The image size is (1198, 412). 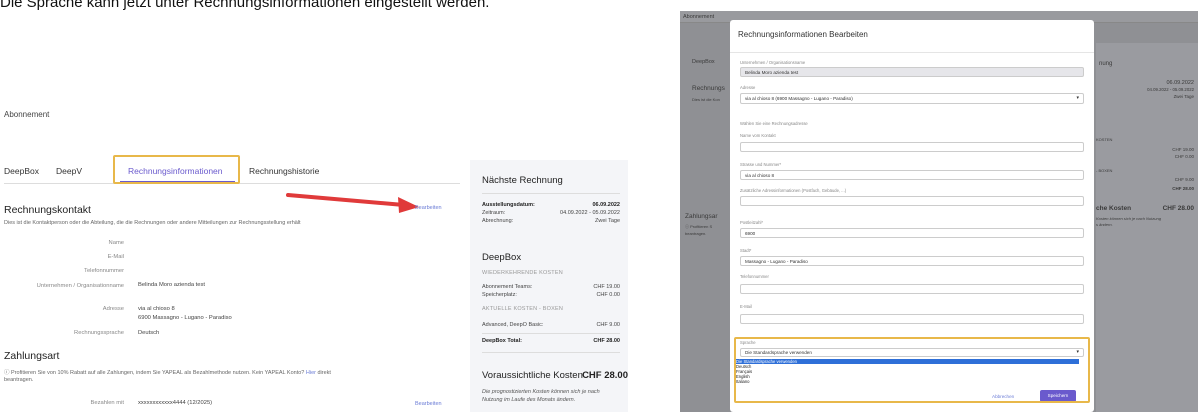 What do you see at coordinates (1180, 83) in the screenshot?
I see `bg-card-text: 06.09.2022` at bounding box center [1180, 83].